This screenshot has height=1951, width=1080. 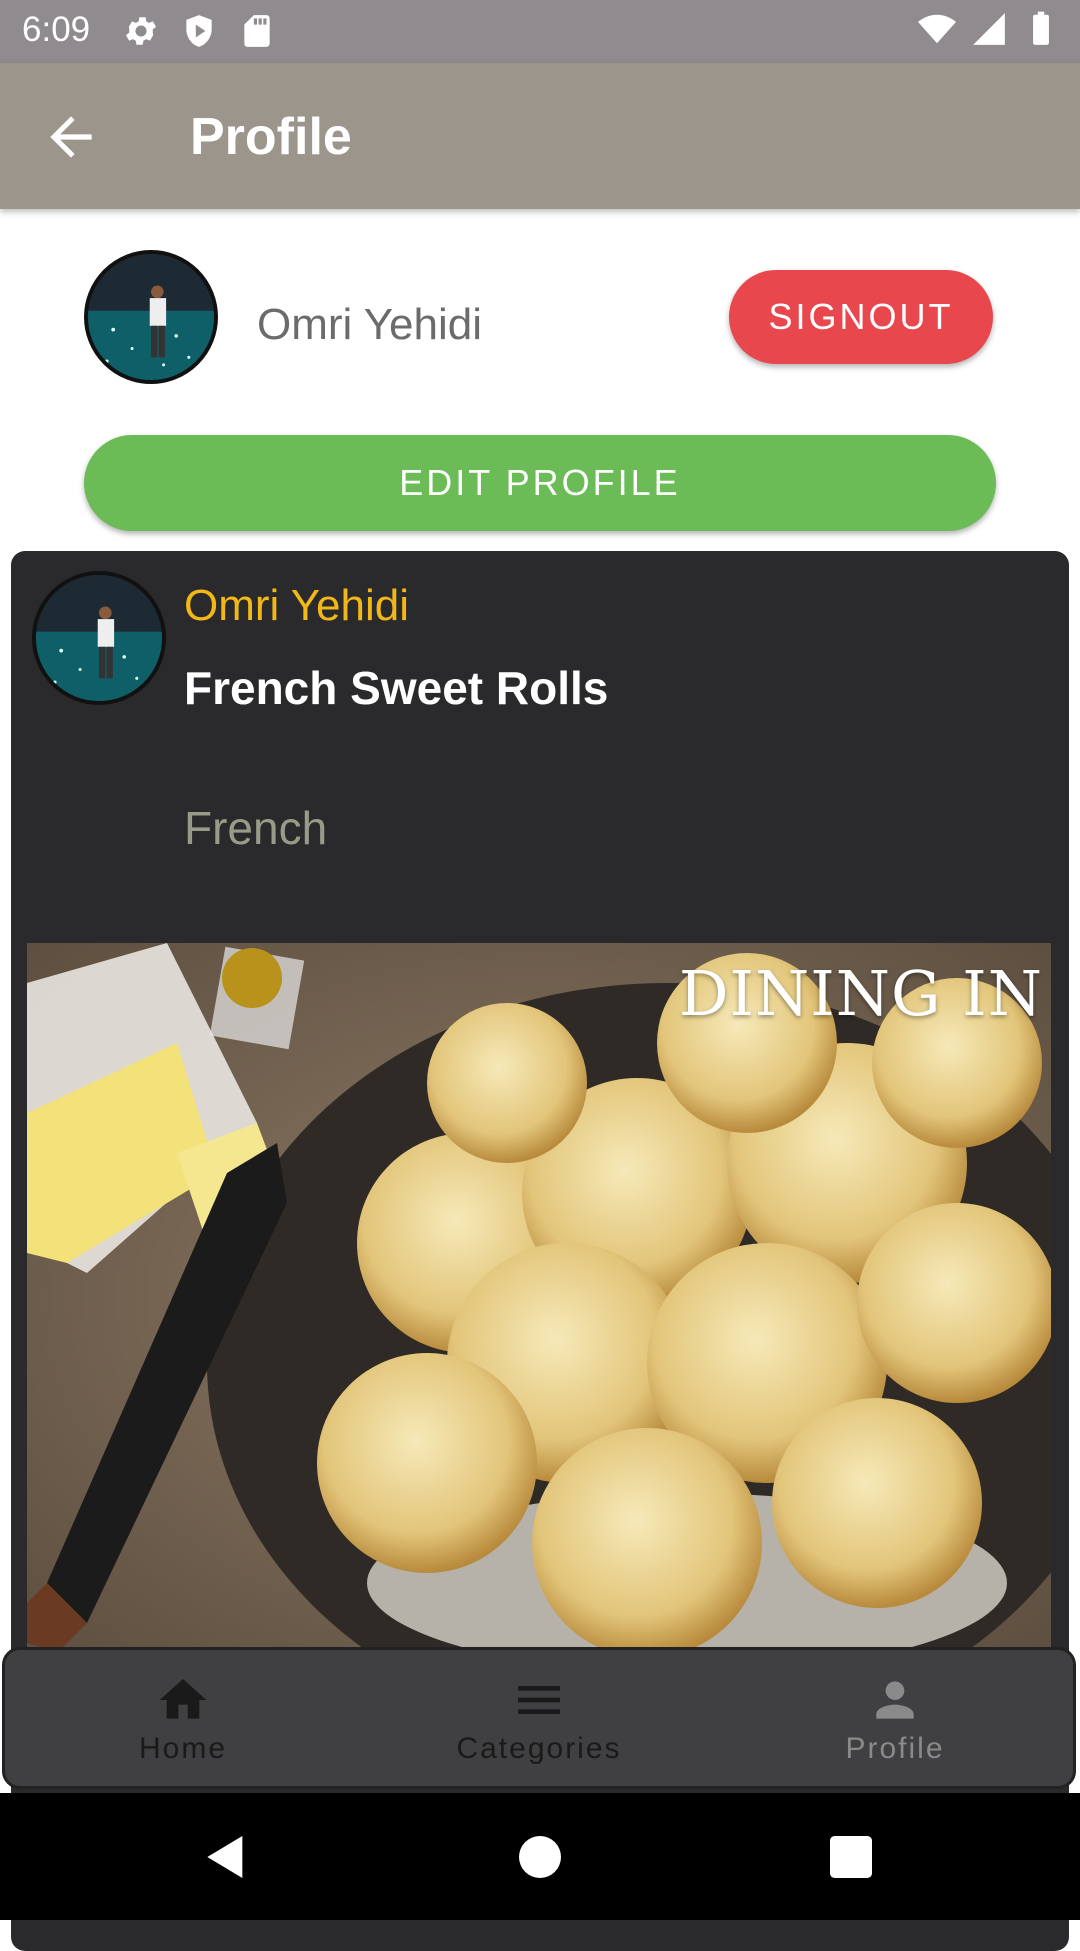 What do you see at coordinates (151, 317) in the screenshot?
I see `profile-avatar` at bounding box center [151, 317].